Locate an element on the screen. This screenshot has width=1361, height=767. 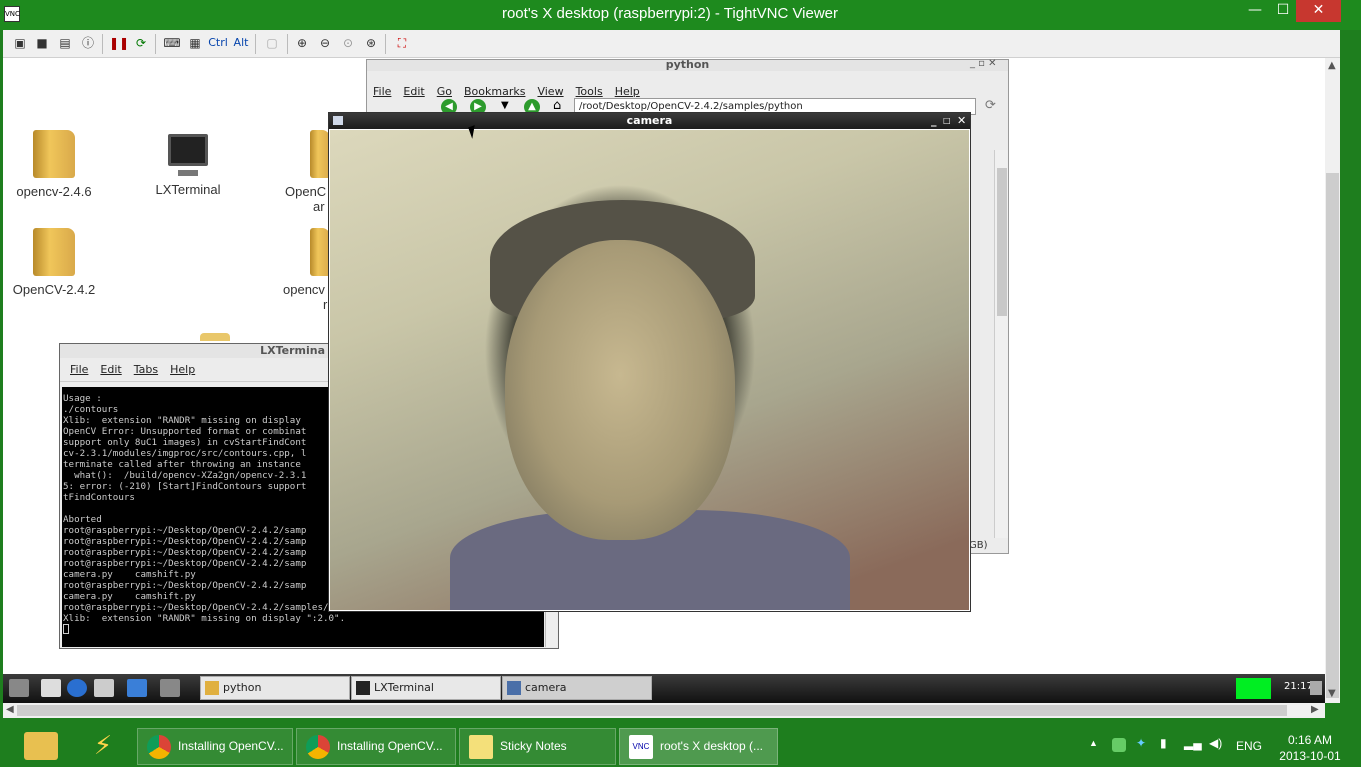
menu-tabs: Tabs is located at coordinates (146, 369).